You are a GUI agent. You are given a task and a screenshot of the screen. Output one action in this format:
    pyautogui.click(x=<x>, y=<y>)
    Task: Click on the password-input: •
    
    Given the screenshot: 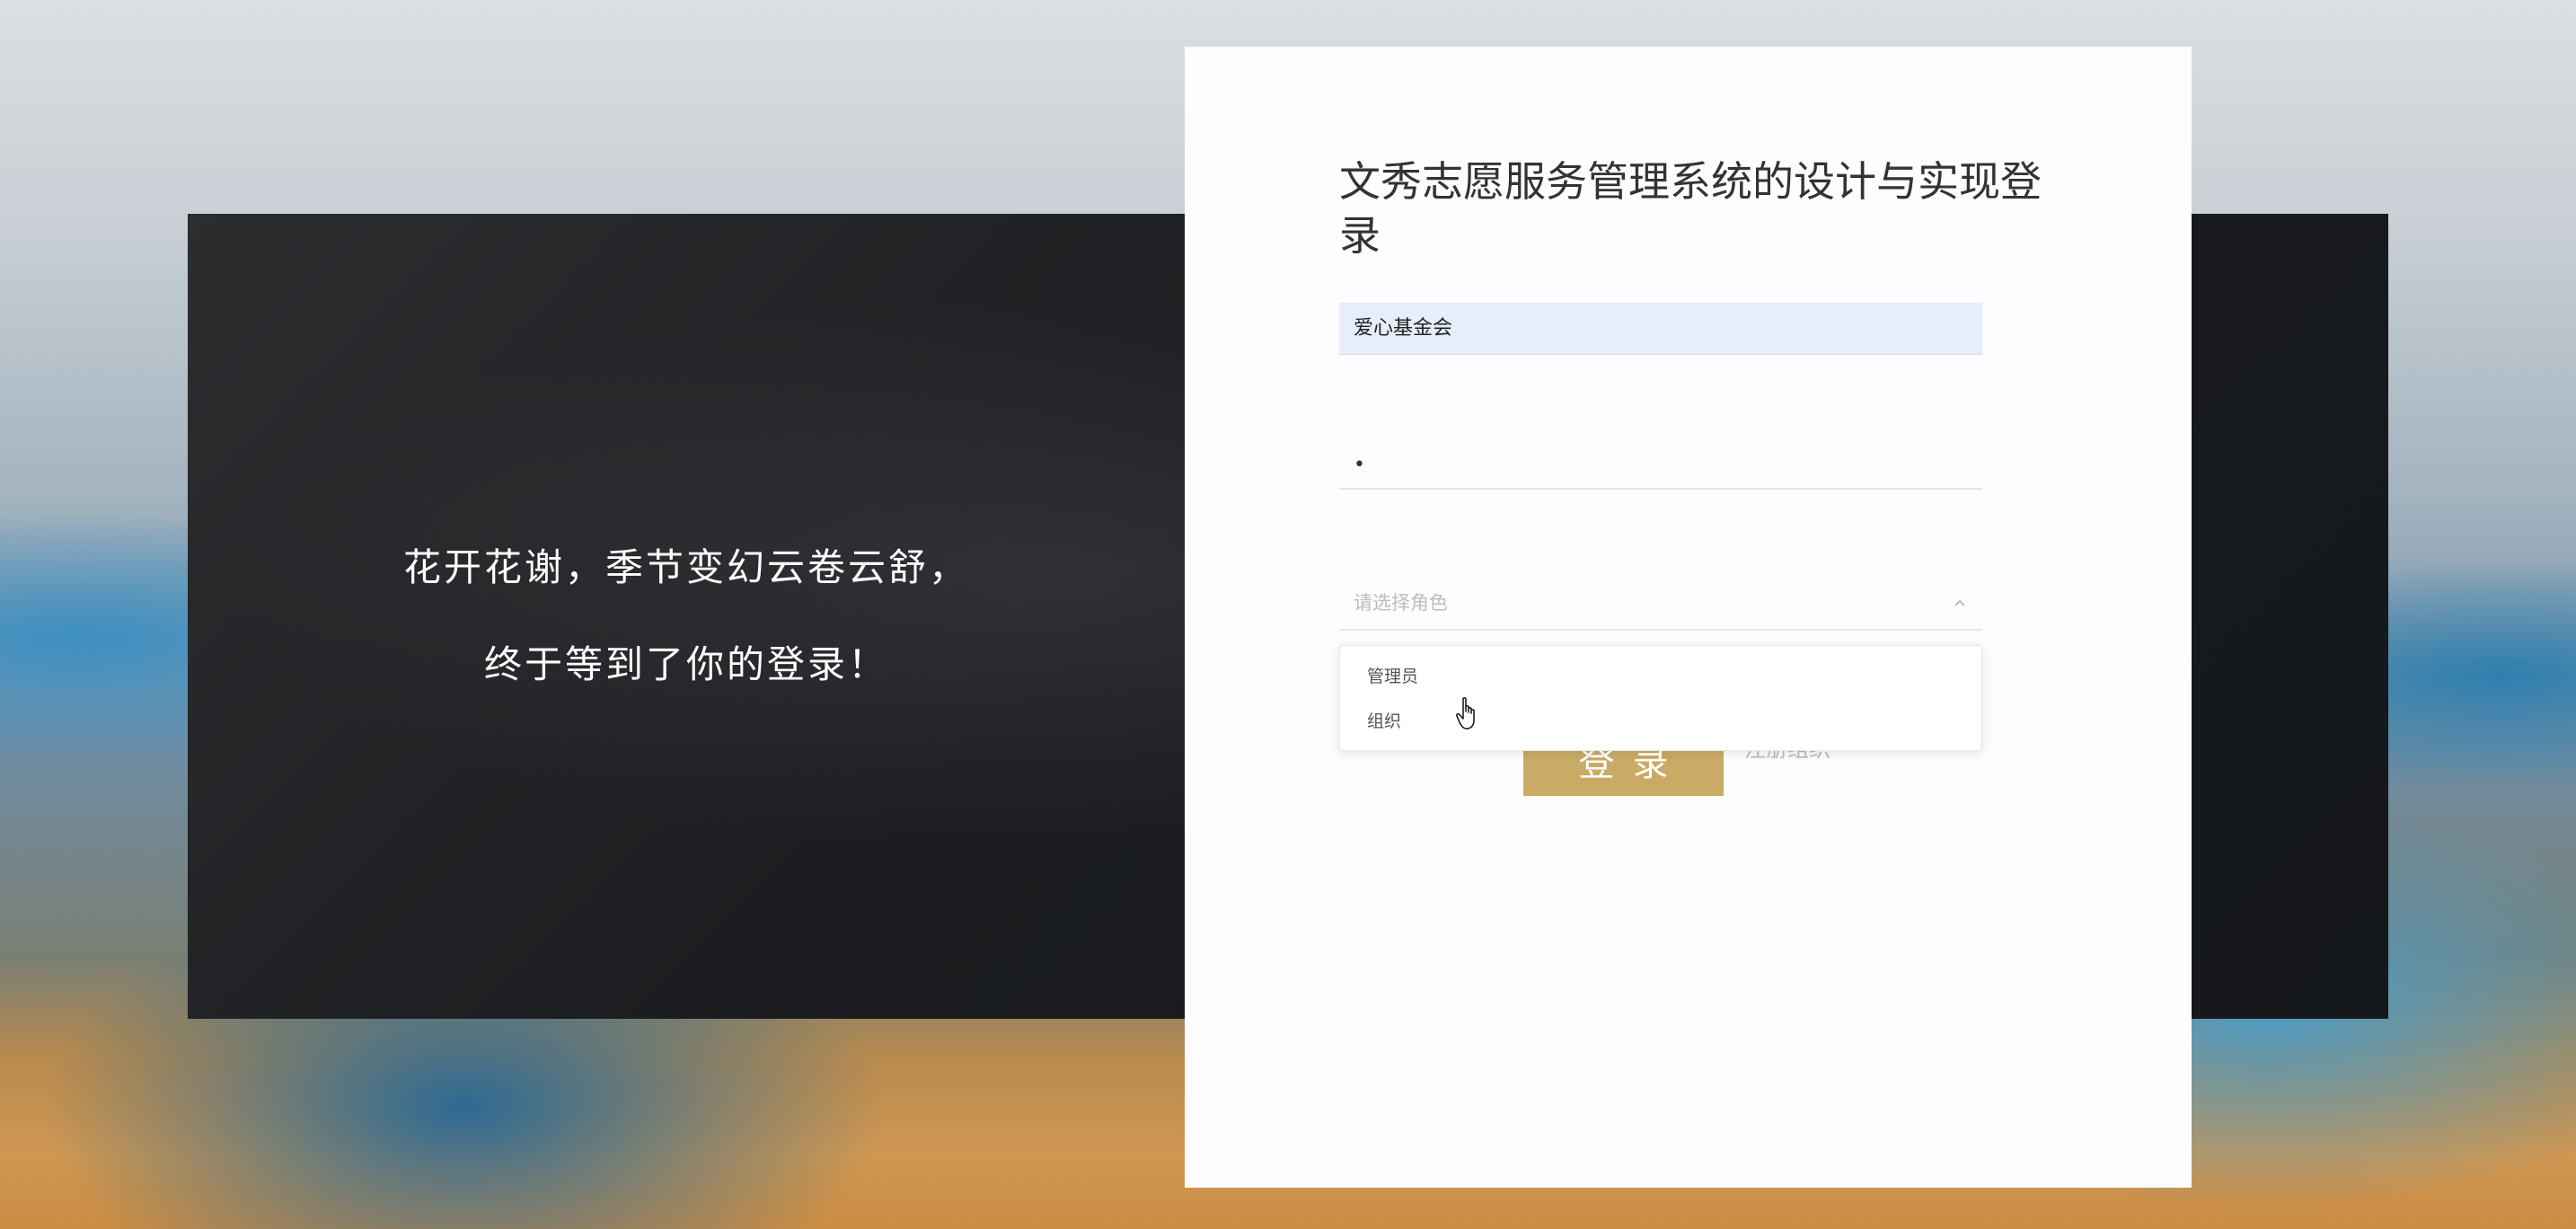 What is the action you would take?
    pyautogui.click(x=1660, y=463)
    